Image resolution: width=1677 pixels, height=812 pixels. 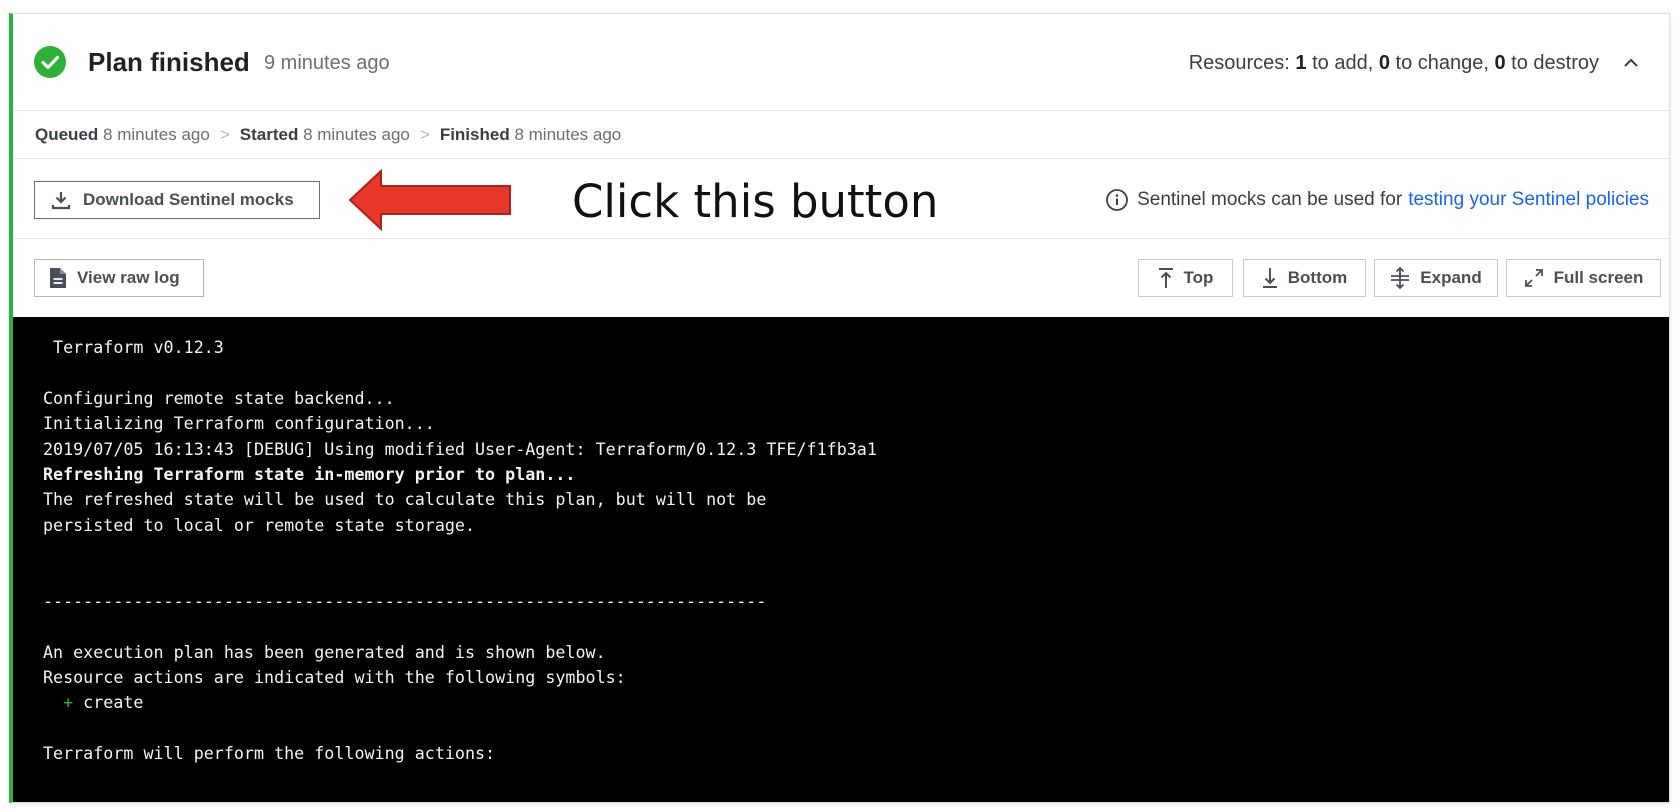 I want to click on scroll-bottom-button: Bottom, so click(x=1304, y=278).